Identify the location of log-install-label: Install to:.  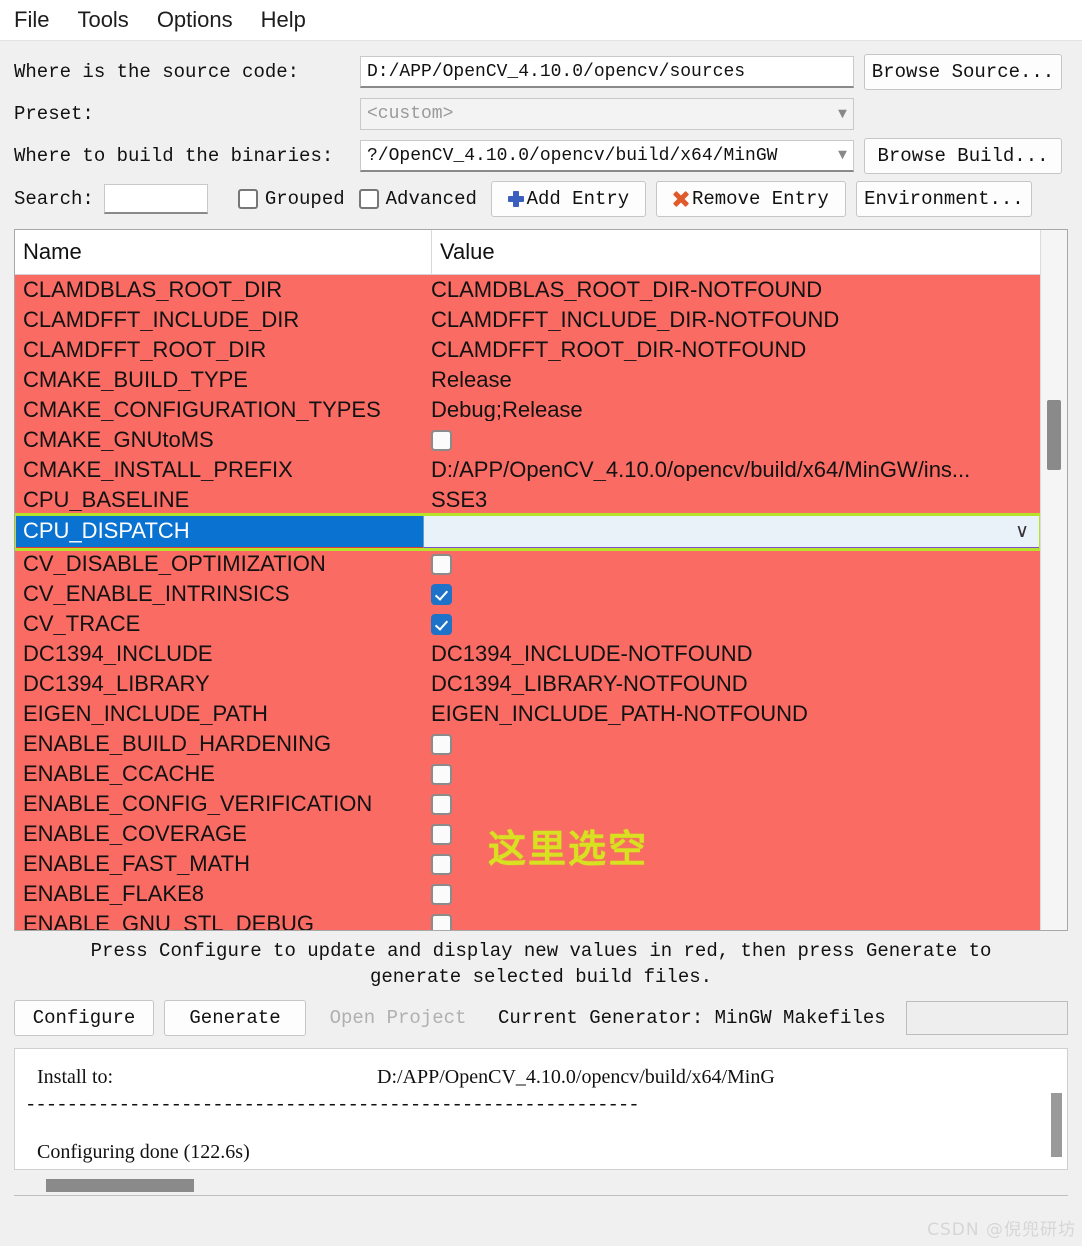
(75, 1077).